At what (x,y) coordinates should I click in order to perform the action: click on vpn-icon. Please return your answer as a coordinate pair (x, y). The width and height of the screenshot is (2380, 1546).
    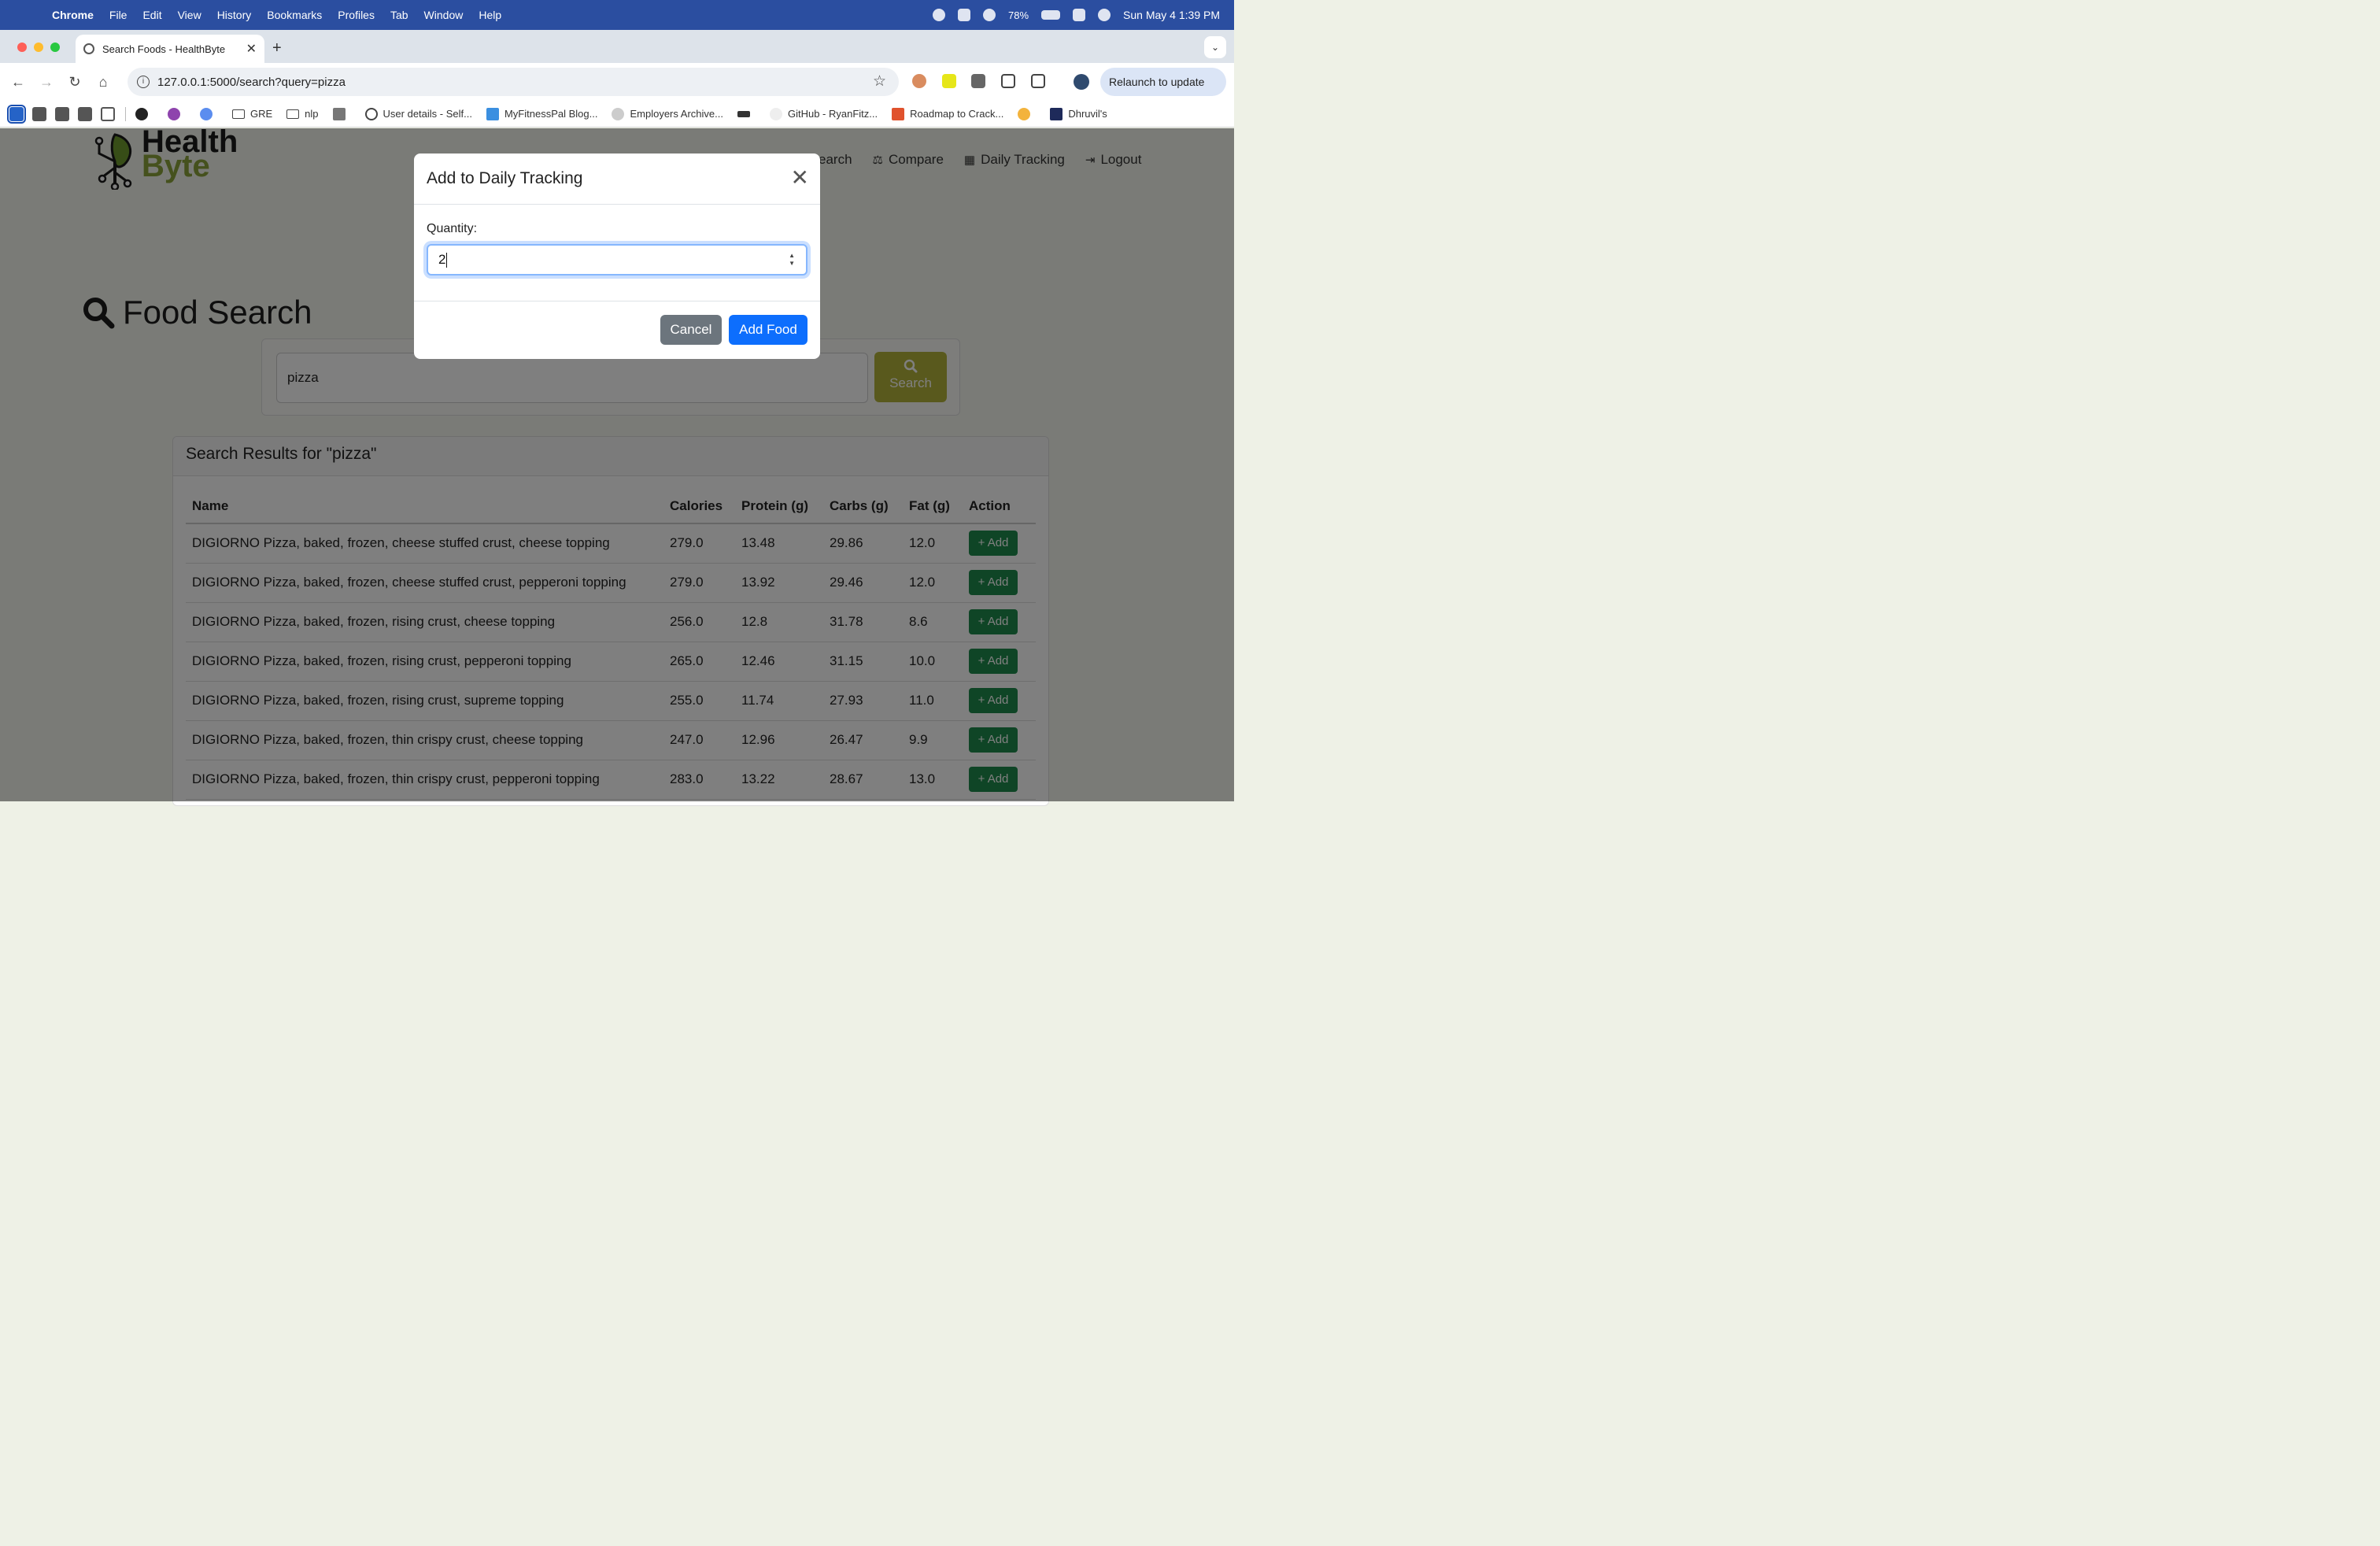
    Looking at the image, I should click on (990, 15).